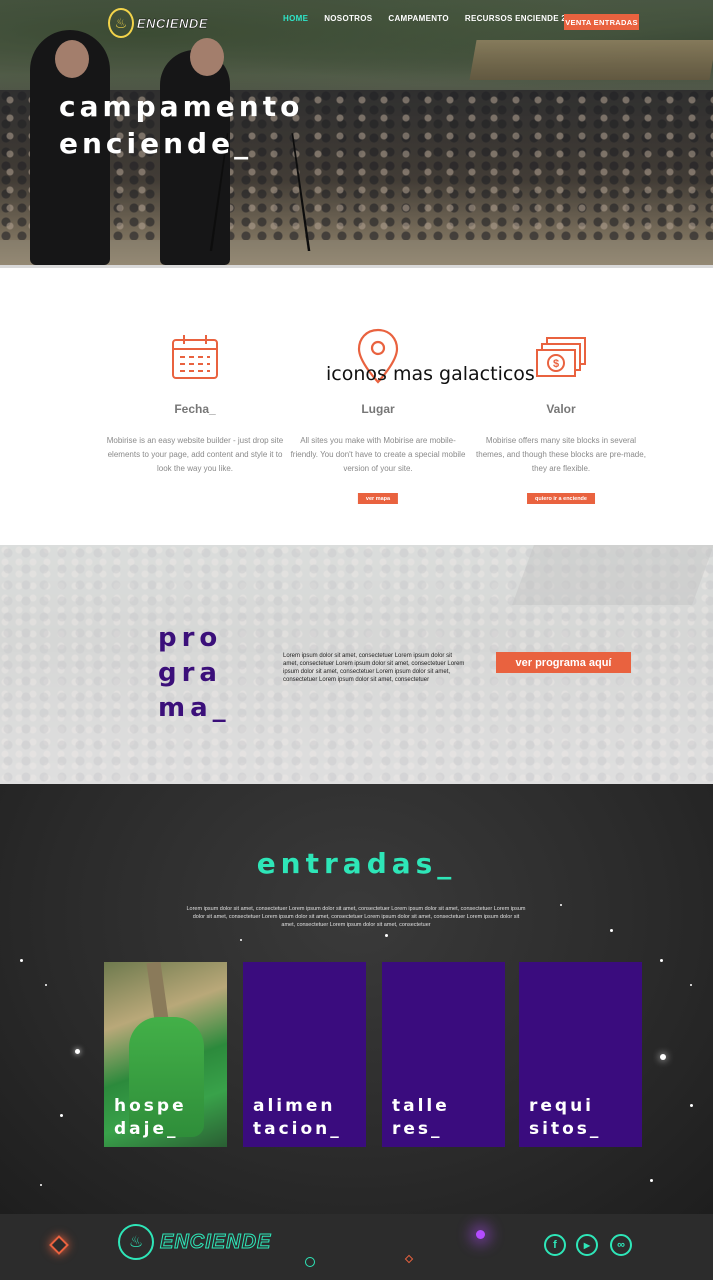  I want to click on card-label-line1: hospe, so click(150, 1106).